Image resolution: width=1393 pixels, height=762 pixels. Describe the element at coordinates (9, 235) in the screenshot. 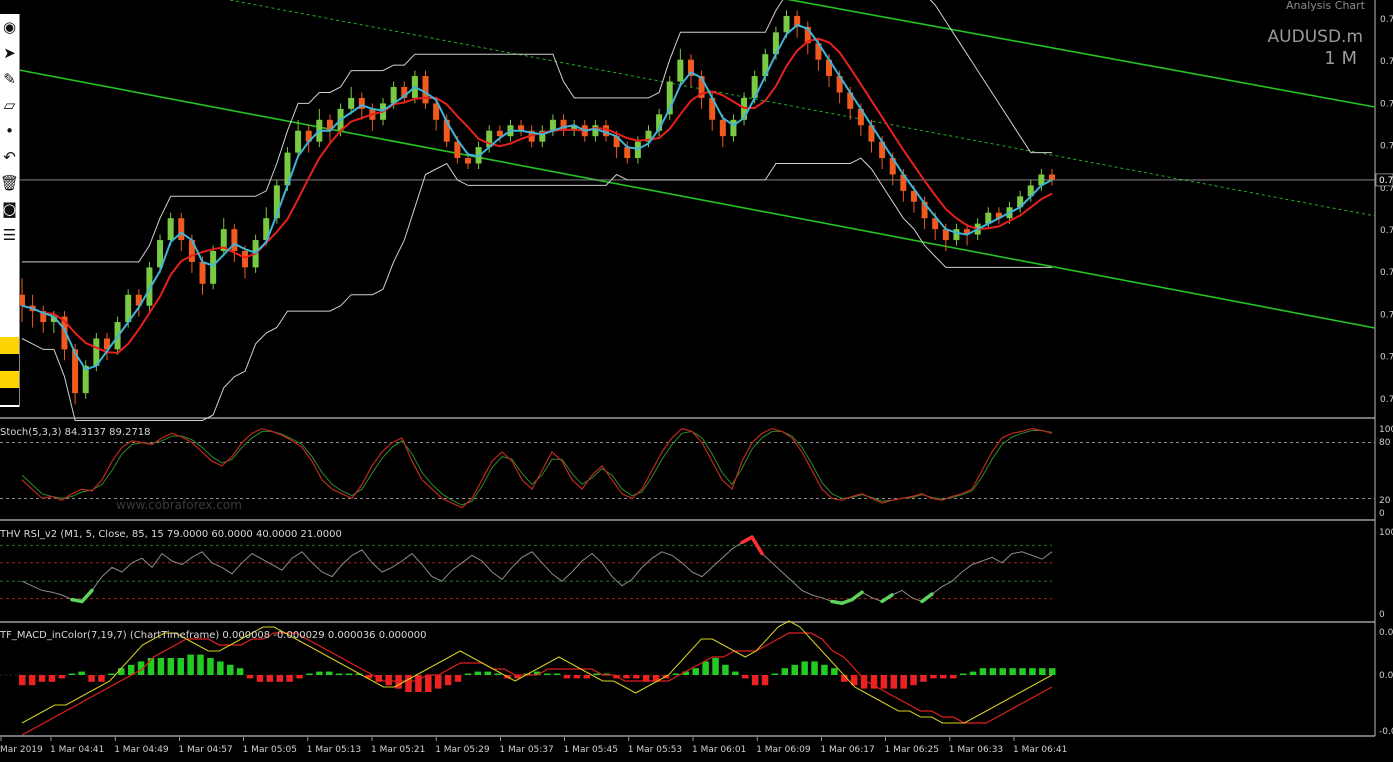

I see `notes-icon: ☰` at that location.